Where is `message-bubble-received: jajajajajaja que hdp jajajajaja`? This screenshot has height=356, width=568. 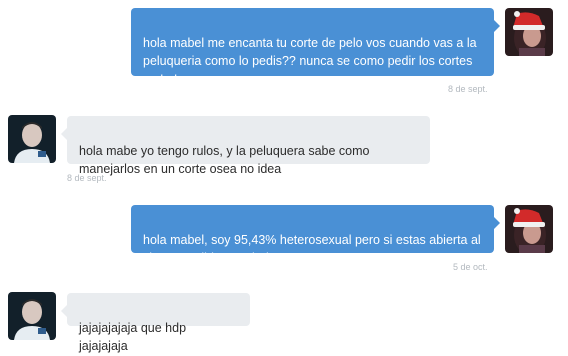
message-bubble-received: jajajajajaja que hdp jajajajaja is located at coordinates (155, 323).